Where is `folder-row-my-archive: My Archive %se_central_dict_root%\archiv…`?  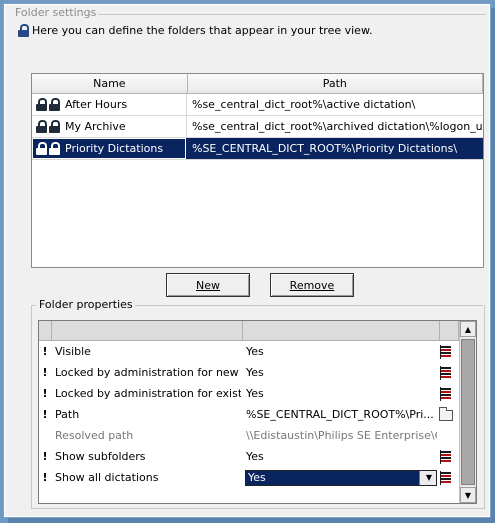
folder-row-my-archive: My Archive %se_central_dict_root%\archiv… is located at coordinates (257, 127).